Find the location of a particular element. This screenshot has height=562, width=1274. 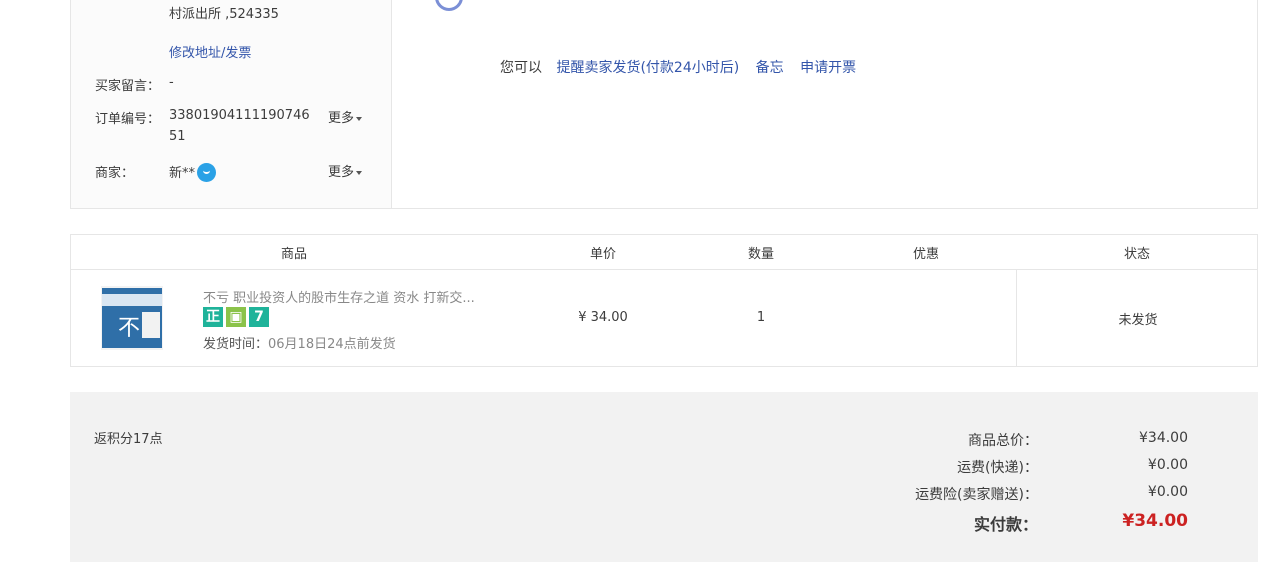

shop-badge-icon: ▣ is located at coordinates (236, 317).